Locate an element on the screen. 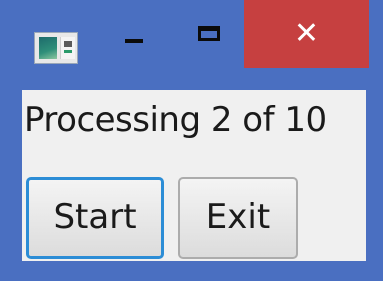 This screenshot has width=383, height=281. app-icon-right-pane is located at coordinates (67, 48).